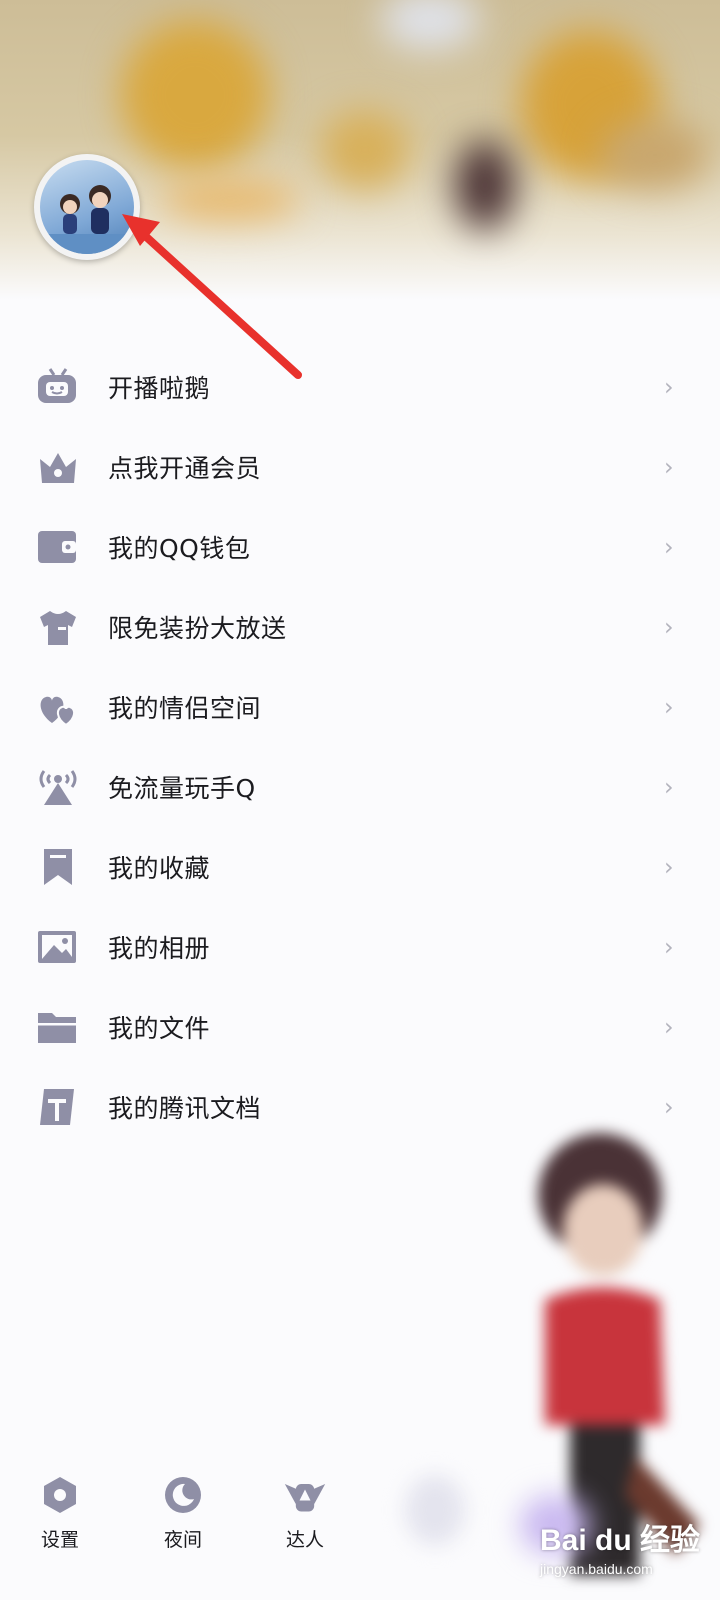  I want to click on menu-item-wallet: 我的QQ钱包 ›, so click(360, 547).